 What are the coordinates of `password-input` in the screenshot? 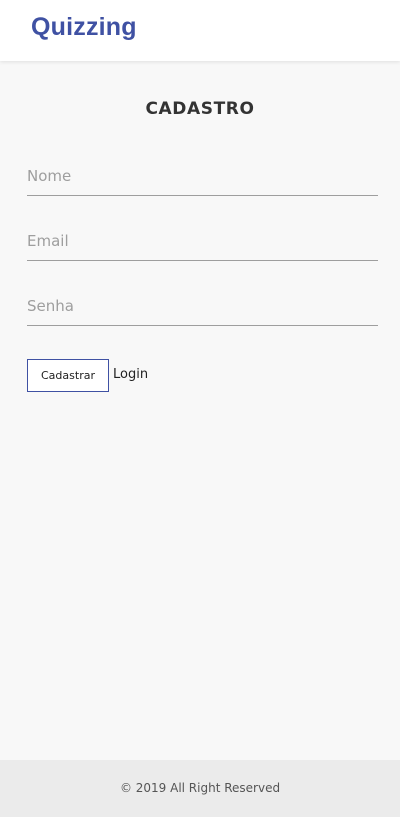 It's located at (202, 306).